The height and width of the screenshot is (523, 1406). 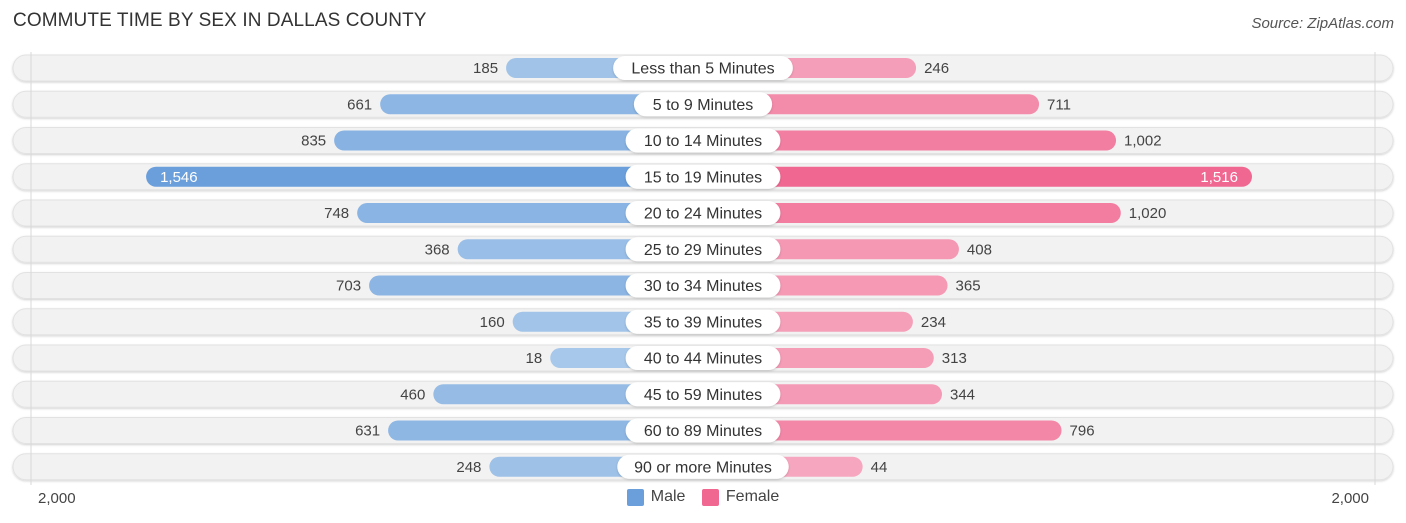 I want to click on value-label-female: 1,002, so click(x=1143, y=141).